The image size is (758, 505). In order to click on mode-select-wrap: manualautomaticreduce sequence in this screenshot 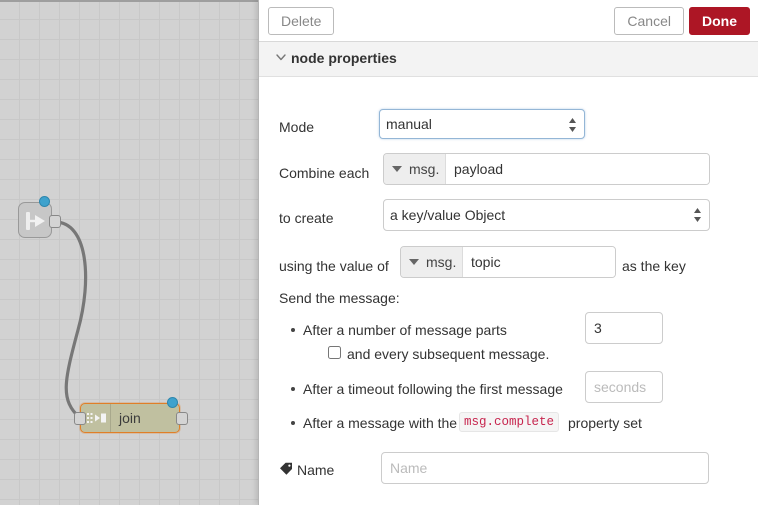, I will do `click(482, 125)`.